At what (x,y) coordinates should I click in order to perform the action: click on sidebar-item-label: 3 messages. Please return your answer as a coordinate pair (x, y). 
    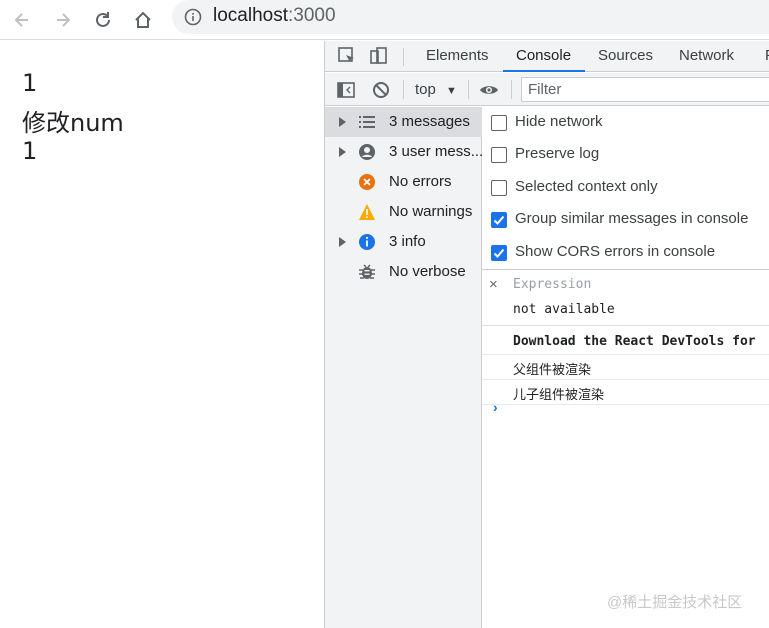
    Looking at the image, I should click on (429, 121).